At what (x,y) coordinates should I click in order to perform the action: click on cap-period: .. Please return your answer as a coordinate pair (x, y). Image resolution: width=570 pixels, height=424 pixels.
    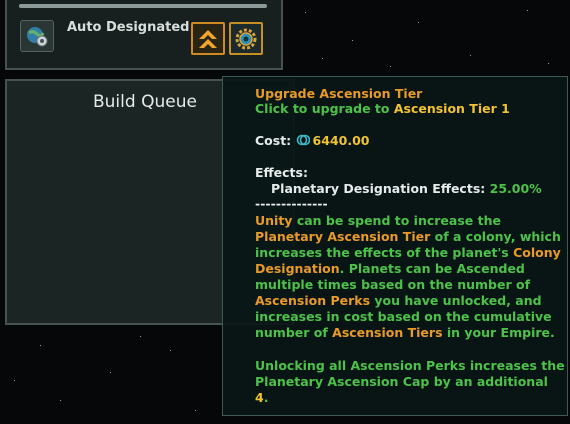
    Looking at the image, I should click on (266, 397).